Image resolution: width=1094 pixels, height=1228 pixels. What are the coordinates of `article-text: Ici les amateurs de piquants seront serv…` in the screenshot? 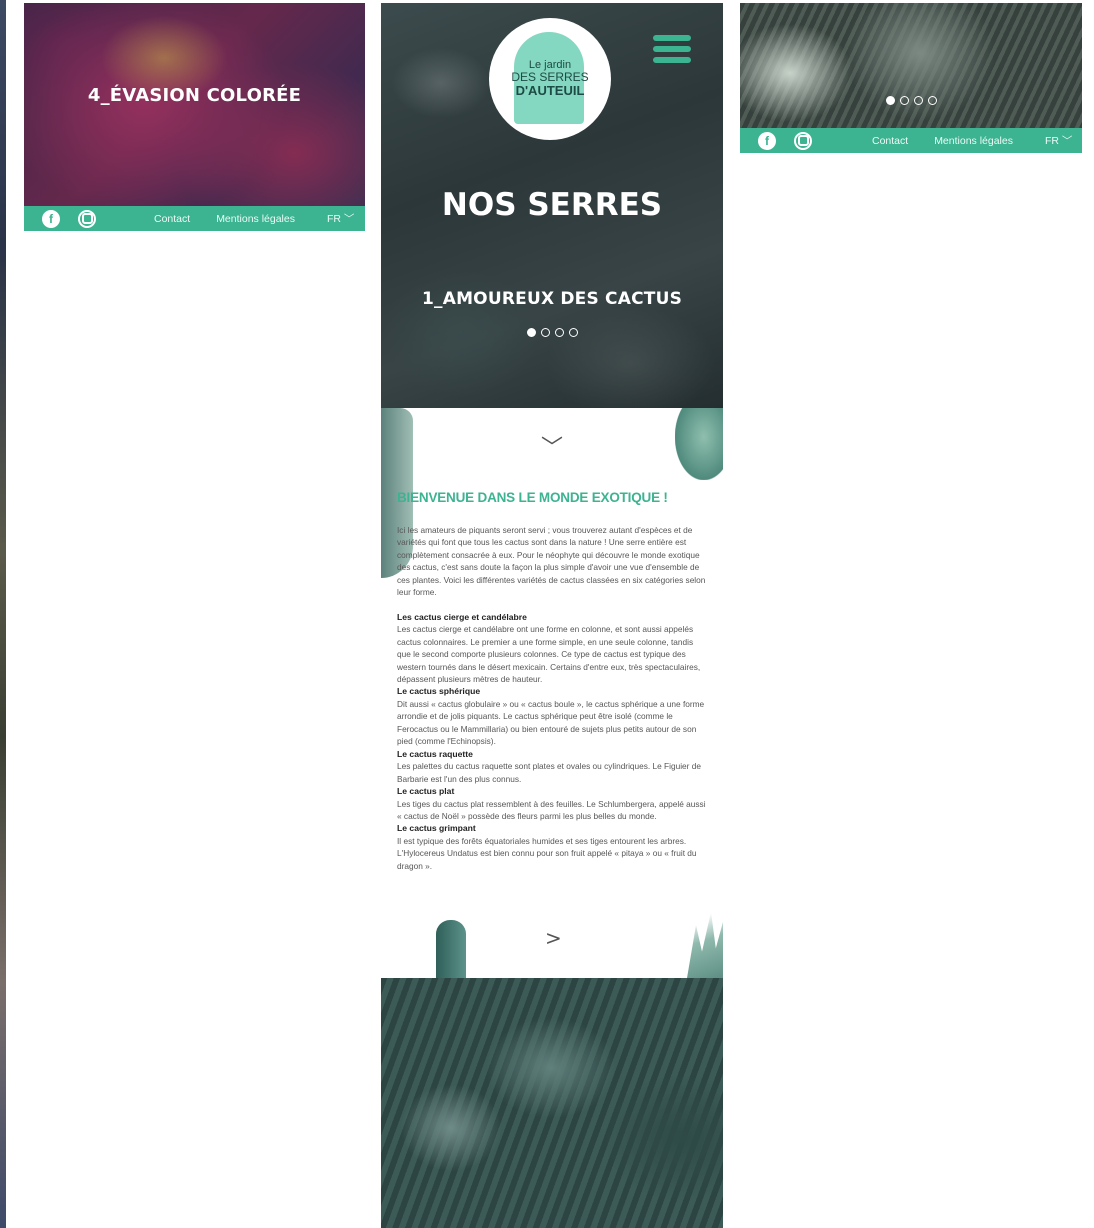 It's located at (553, 698).